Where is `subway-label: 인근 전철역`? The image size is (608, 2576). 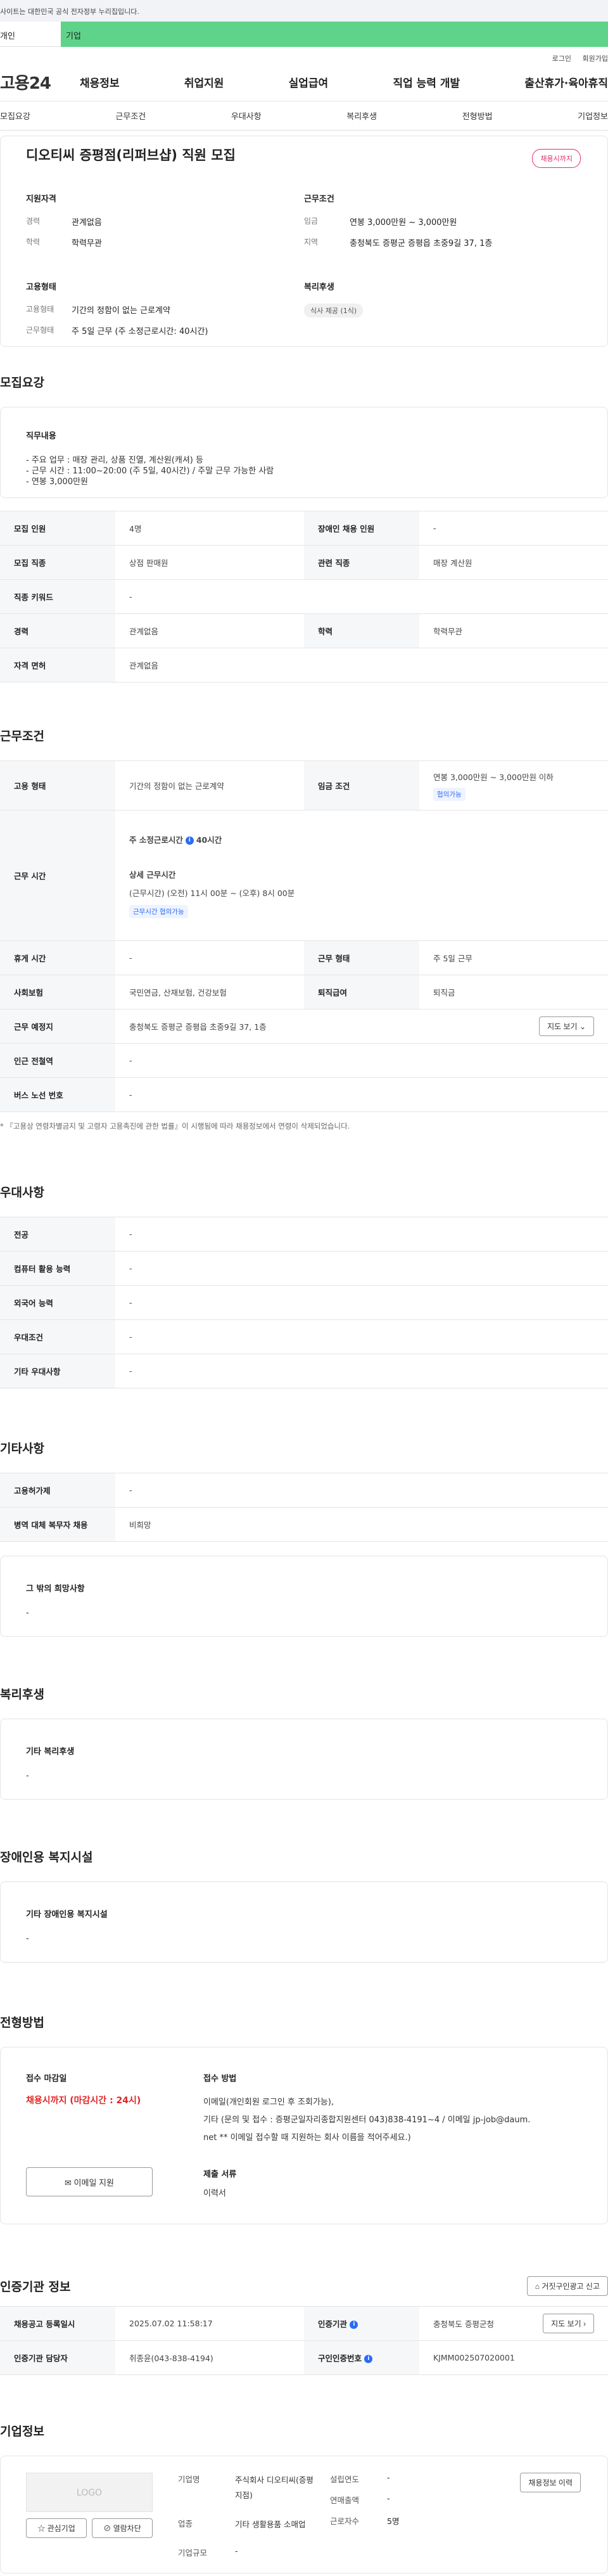
subway-label: 인근 전철역 is located at coordinates (57, 1060).